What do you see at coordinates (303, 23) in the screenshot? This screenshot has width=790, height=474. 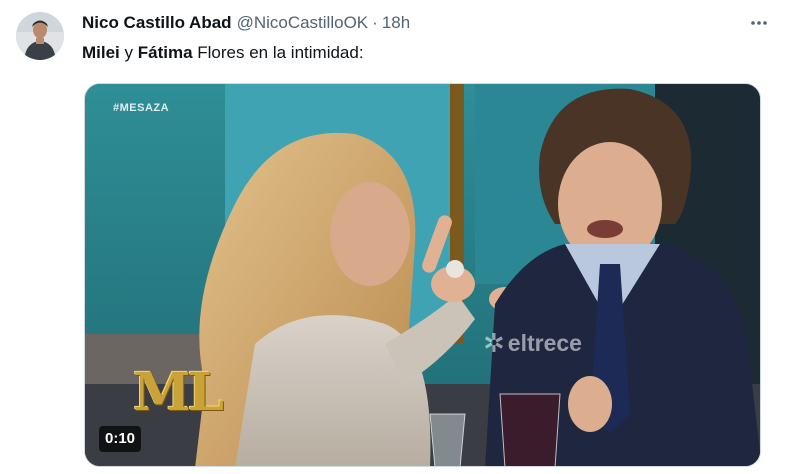 I see `user-handle: @NicoCastilloOK` at bounding box center [303, 23].